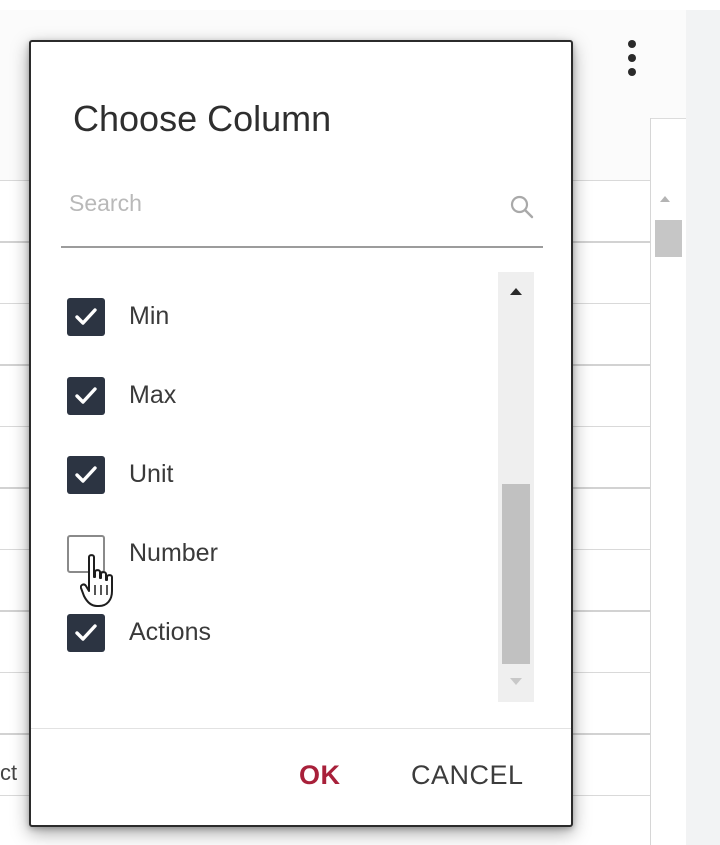 This screenshot has height=845, width=720. I want to click on scroll-up-arrow, so click(516, 291).